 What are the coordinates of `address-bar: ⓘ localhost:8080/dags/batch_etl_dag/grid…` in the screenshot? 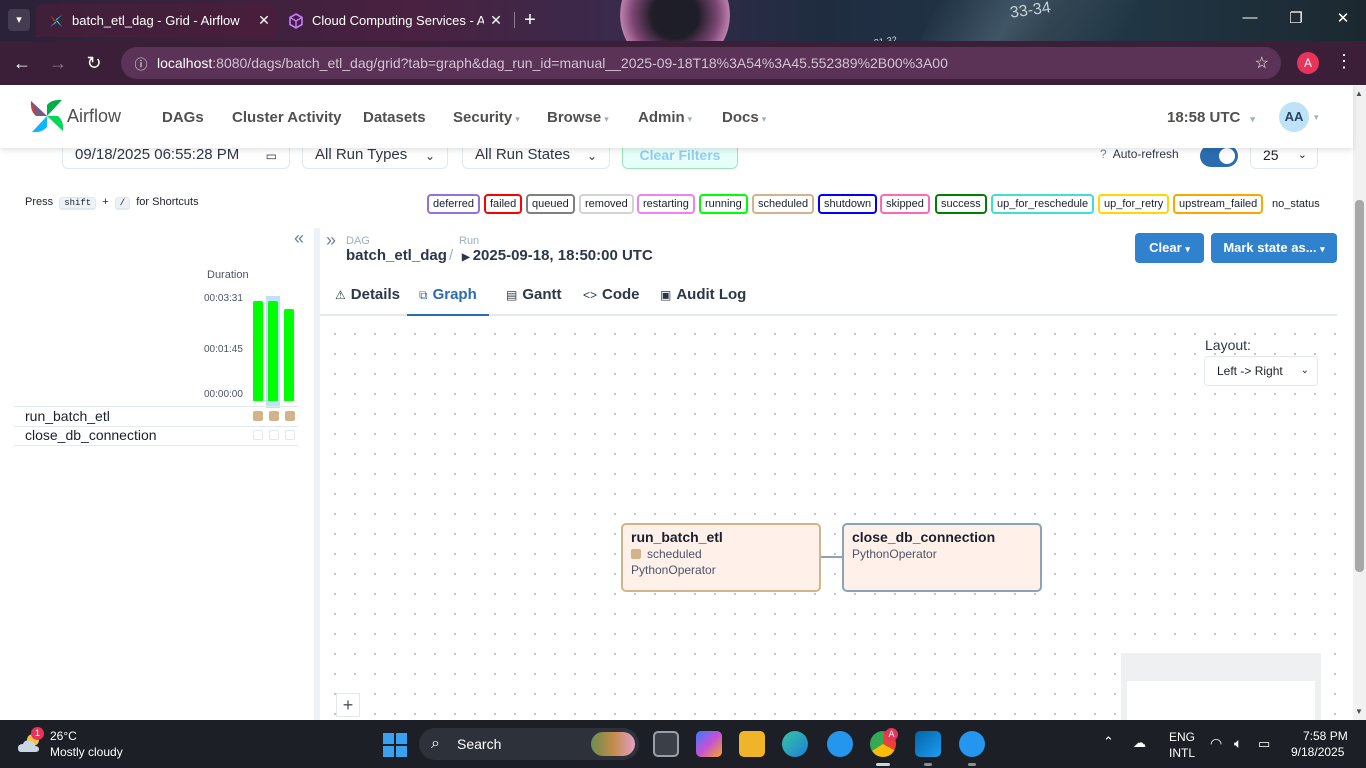 It's located at (701, 63).